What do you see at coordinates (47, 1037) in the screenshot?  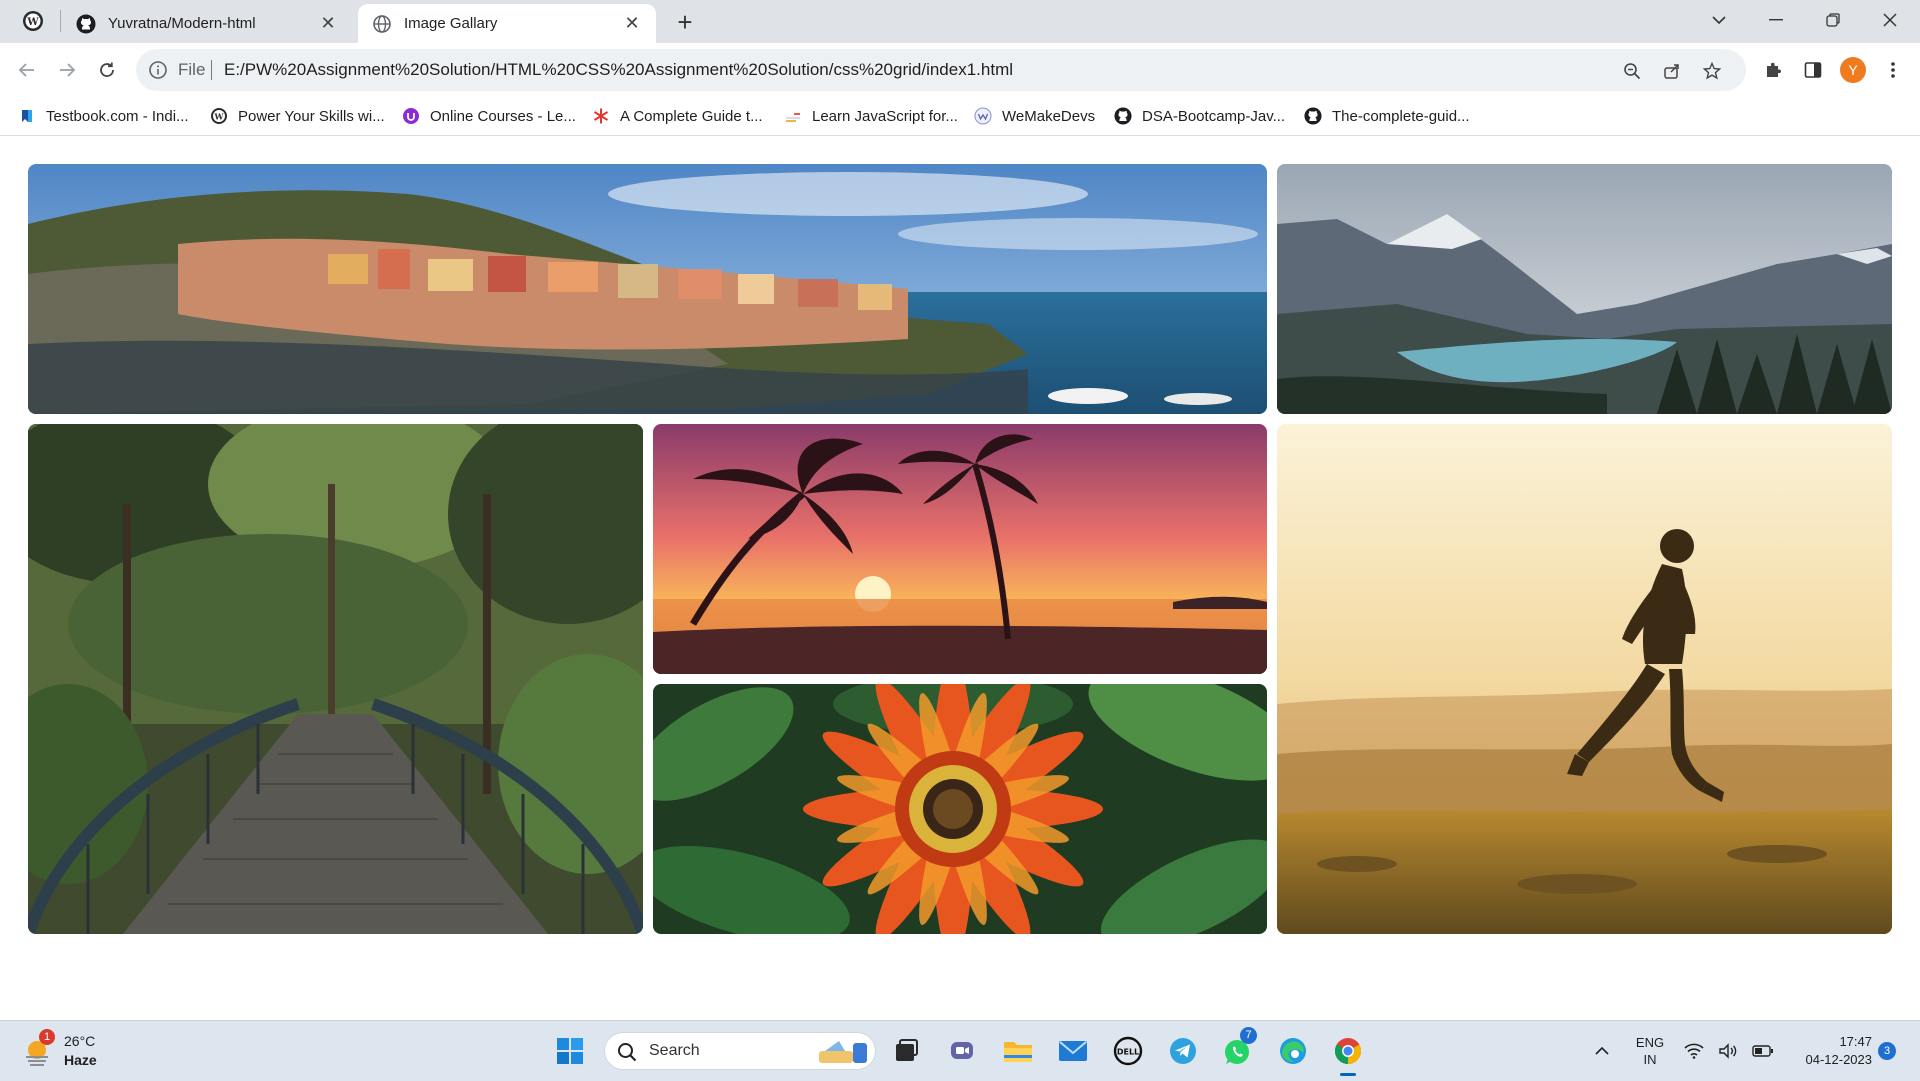 I see `weather-badge: 1` at bounding box center [47, 1037].